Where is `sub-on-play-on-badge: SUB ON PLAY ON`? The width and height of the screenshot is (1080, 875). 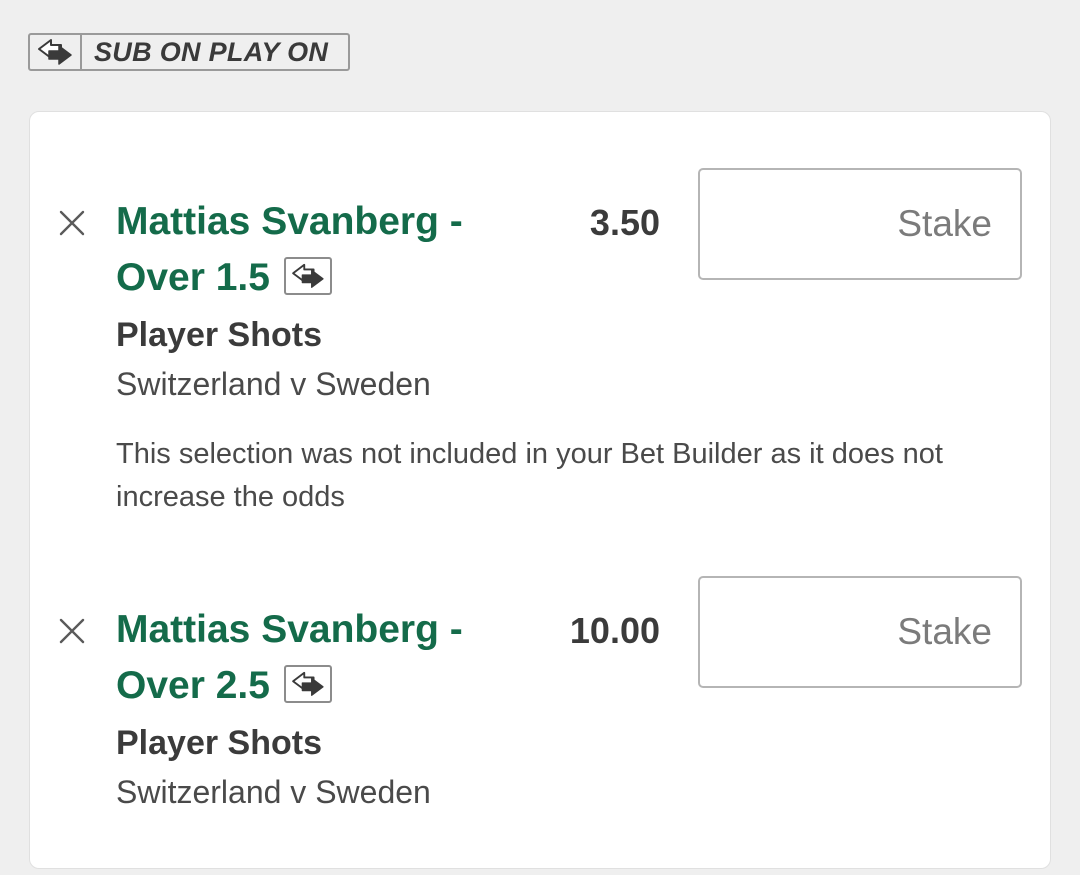
sub-on-play-on-badge: SUB ON PLAY ON is located at coordinates (189, 52).